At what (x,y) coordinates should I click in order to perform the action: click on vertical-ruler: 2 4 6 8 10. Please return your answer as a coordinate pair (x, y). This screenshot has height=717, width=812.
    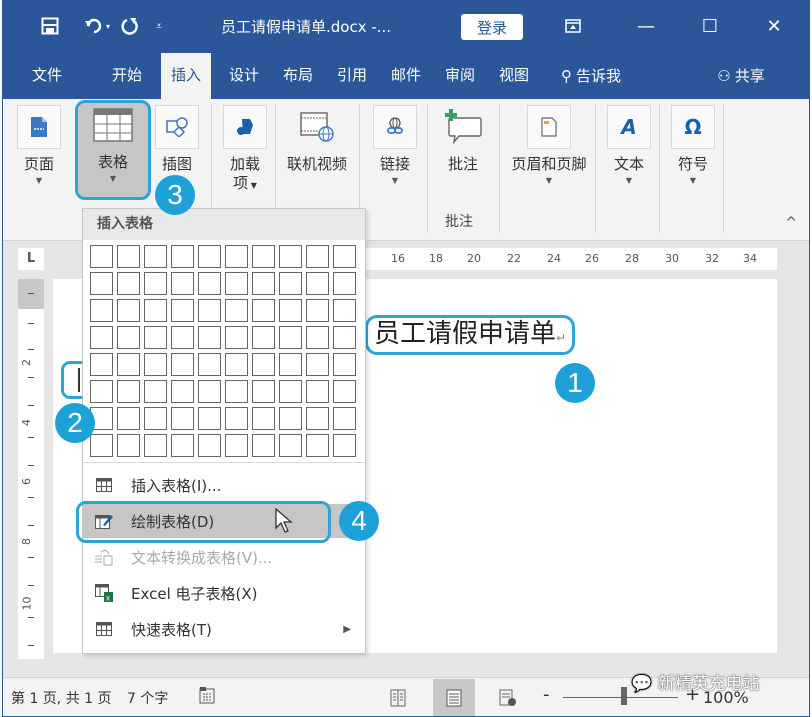
    Looking at the image, I should click on (31, 469).